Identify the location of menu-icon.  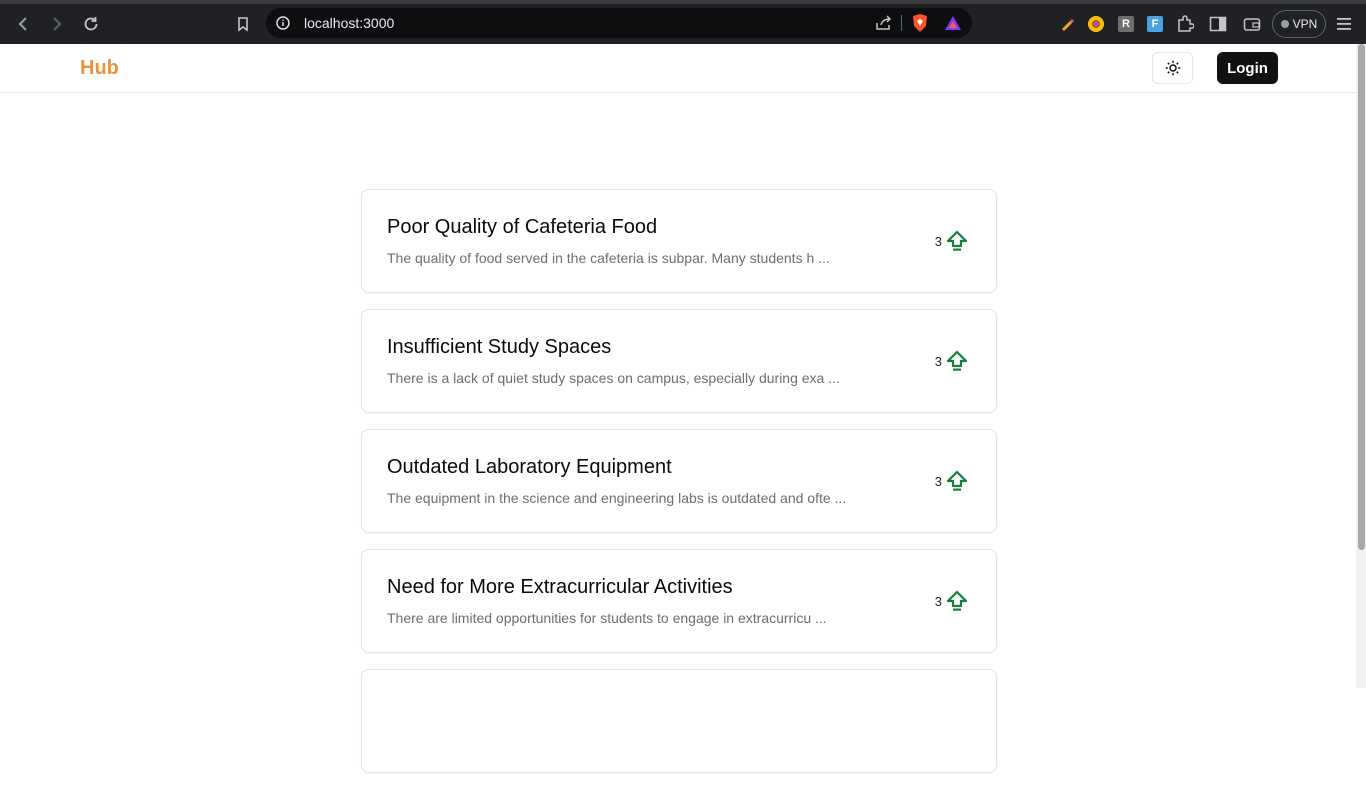
(1344, 24).